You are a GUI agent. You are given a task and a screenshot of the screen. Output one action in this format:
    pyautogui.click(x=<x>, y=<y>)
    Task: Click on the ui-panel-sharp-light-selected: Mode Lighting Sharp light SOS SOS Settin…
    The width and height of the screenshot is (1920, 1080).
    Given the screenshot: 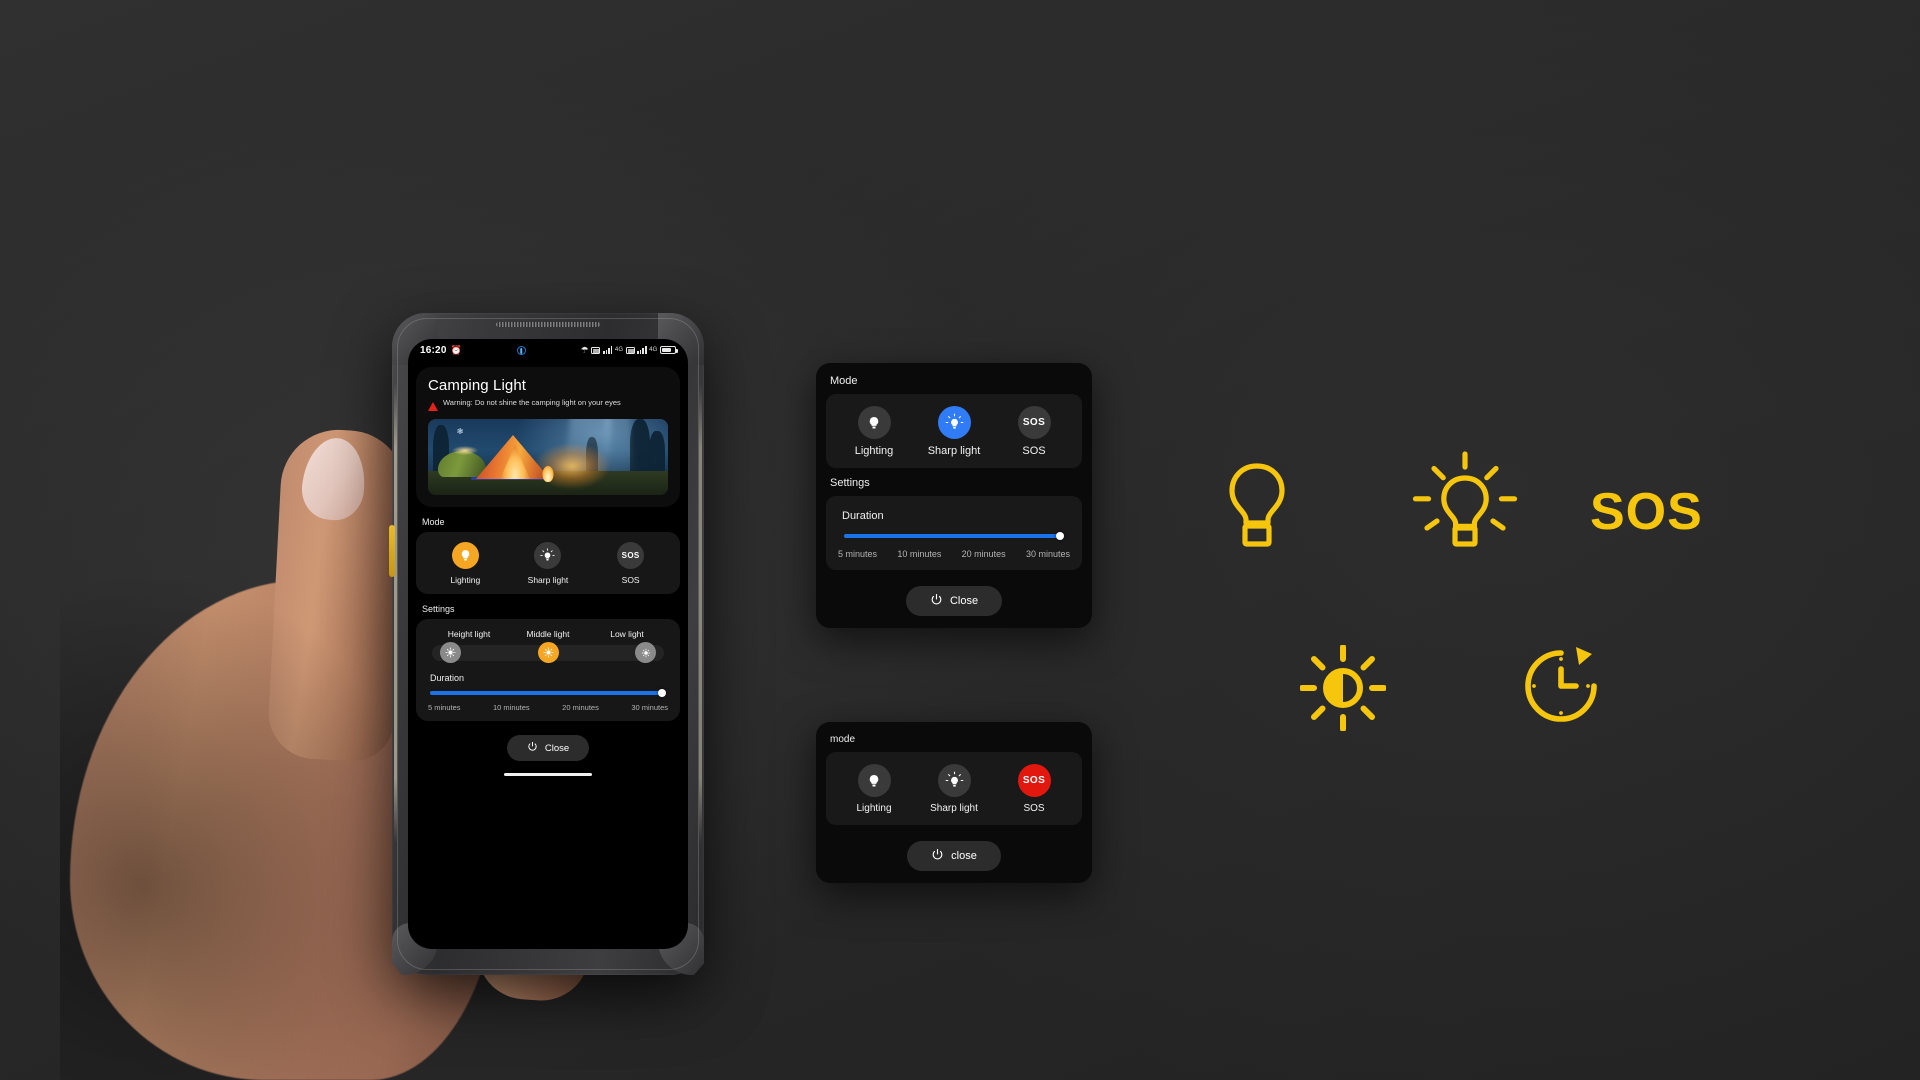 What is the action you would take?
    pyautogui.click(x=954, y=495)
    